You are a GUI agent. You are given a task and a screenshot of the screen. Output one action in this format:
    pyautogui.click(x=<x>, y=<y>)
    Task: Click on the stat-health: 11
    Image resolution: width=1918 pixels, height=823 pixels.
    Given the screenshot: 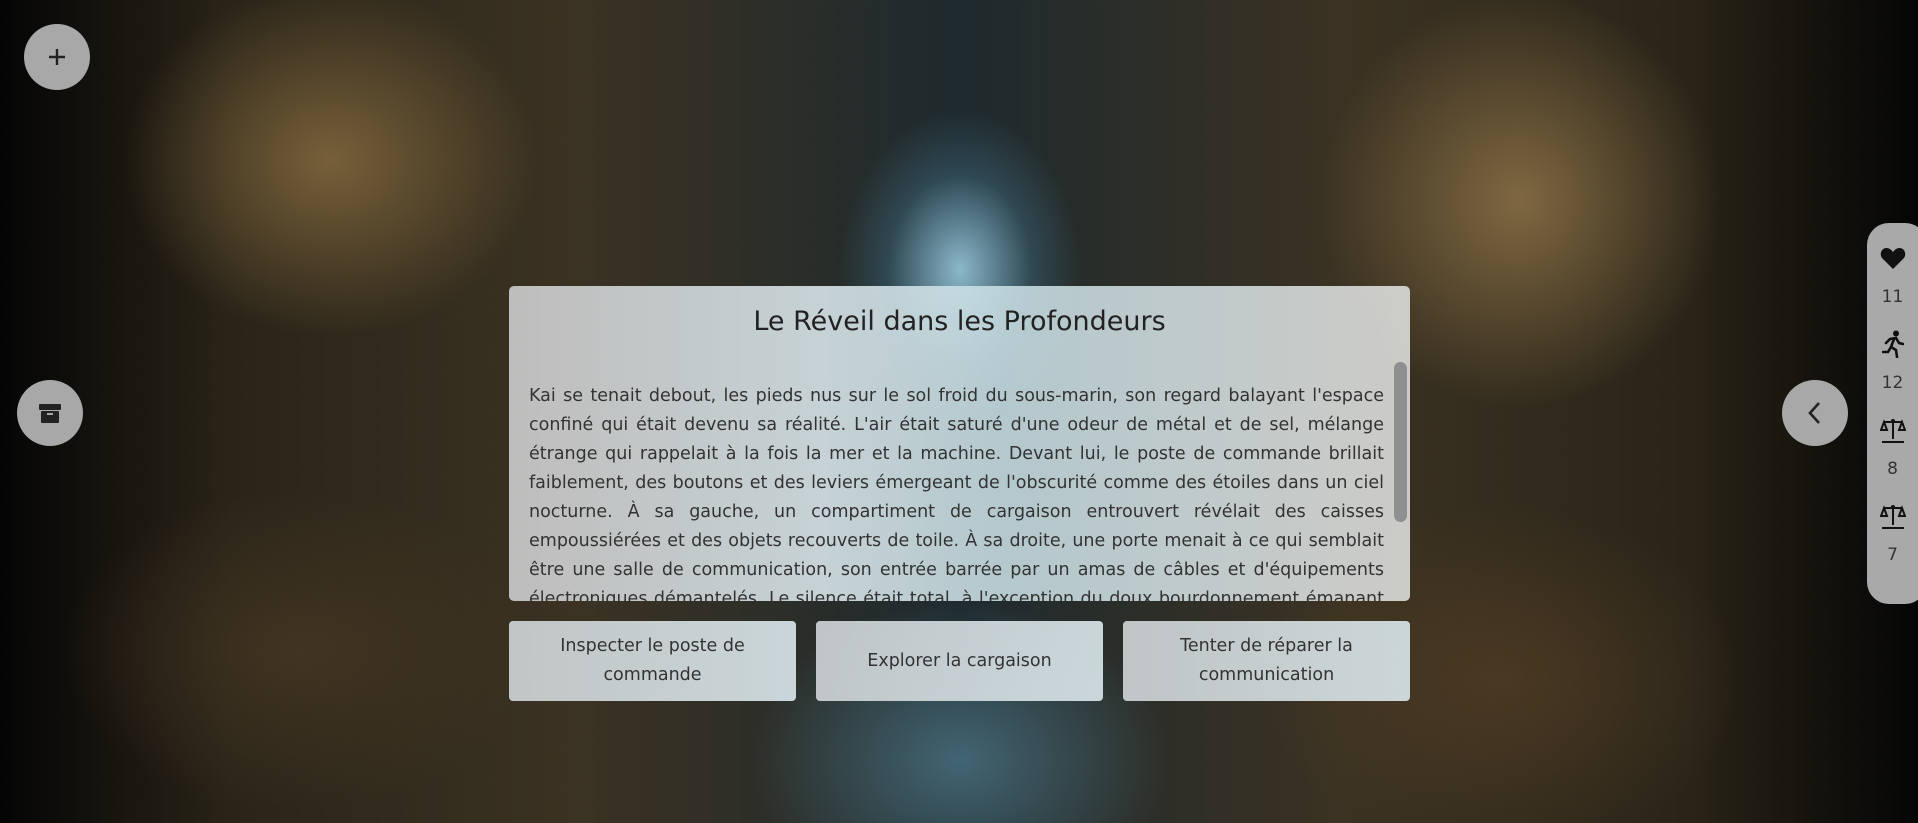 What is the action you would take?
    pyautogui.click(x=1892, y=297)
    